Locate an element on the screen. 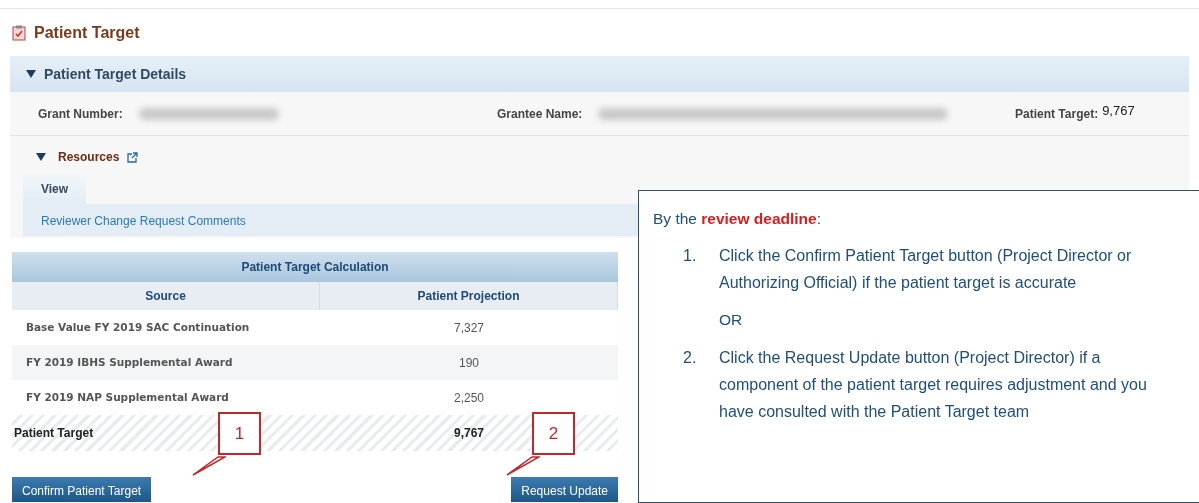  tab: View is located at coordinates (55, 189).